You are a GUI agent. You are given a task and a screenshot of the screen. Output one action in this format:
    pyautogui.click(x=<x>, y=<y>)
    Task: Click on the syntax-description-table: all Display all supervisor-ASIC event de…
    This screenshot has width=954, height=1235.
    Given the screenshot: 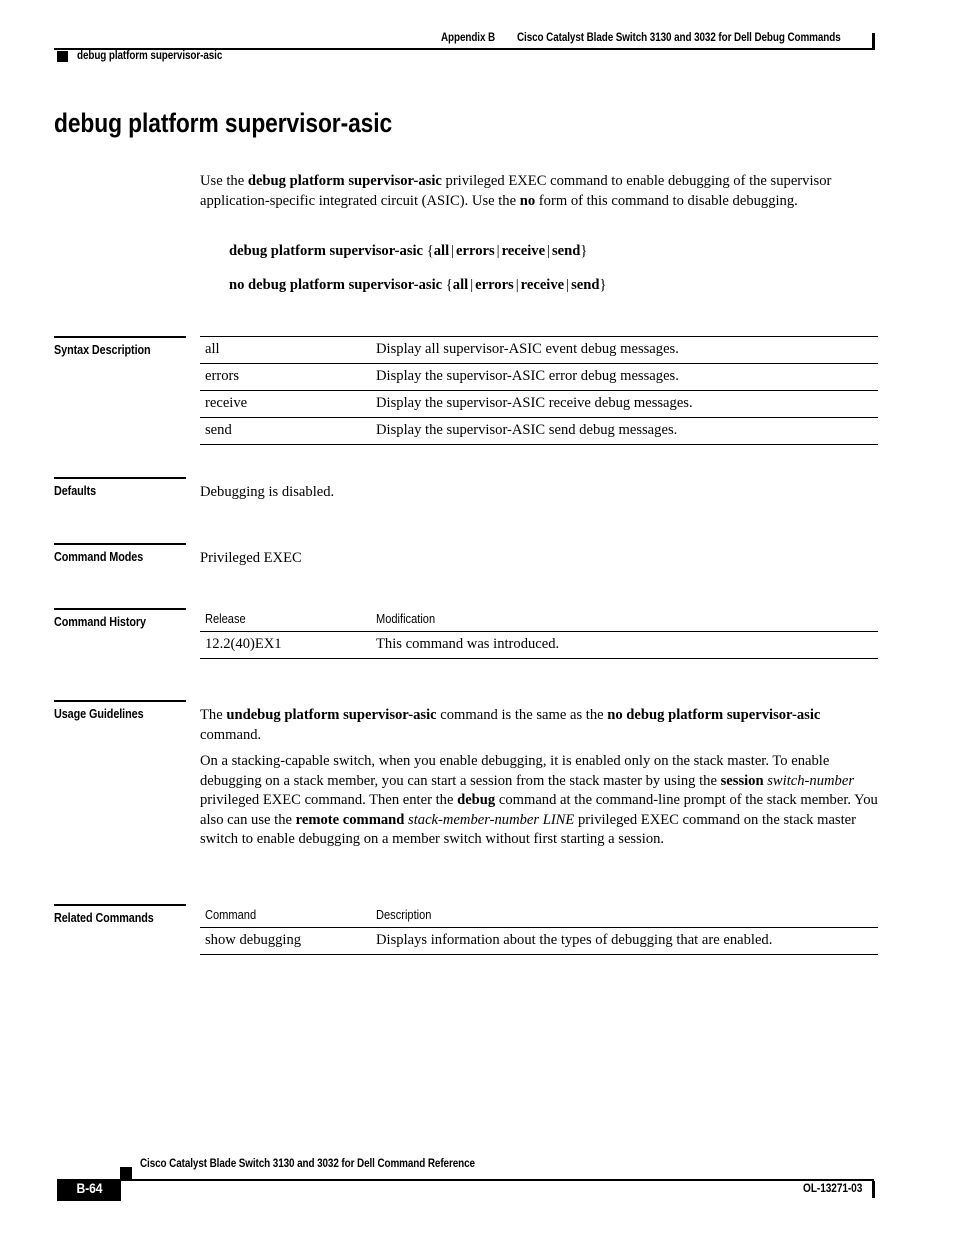 What is the action you would take?
    pyautogui.click(x=539, y=390)
    